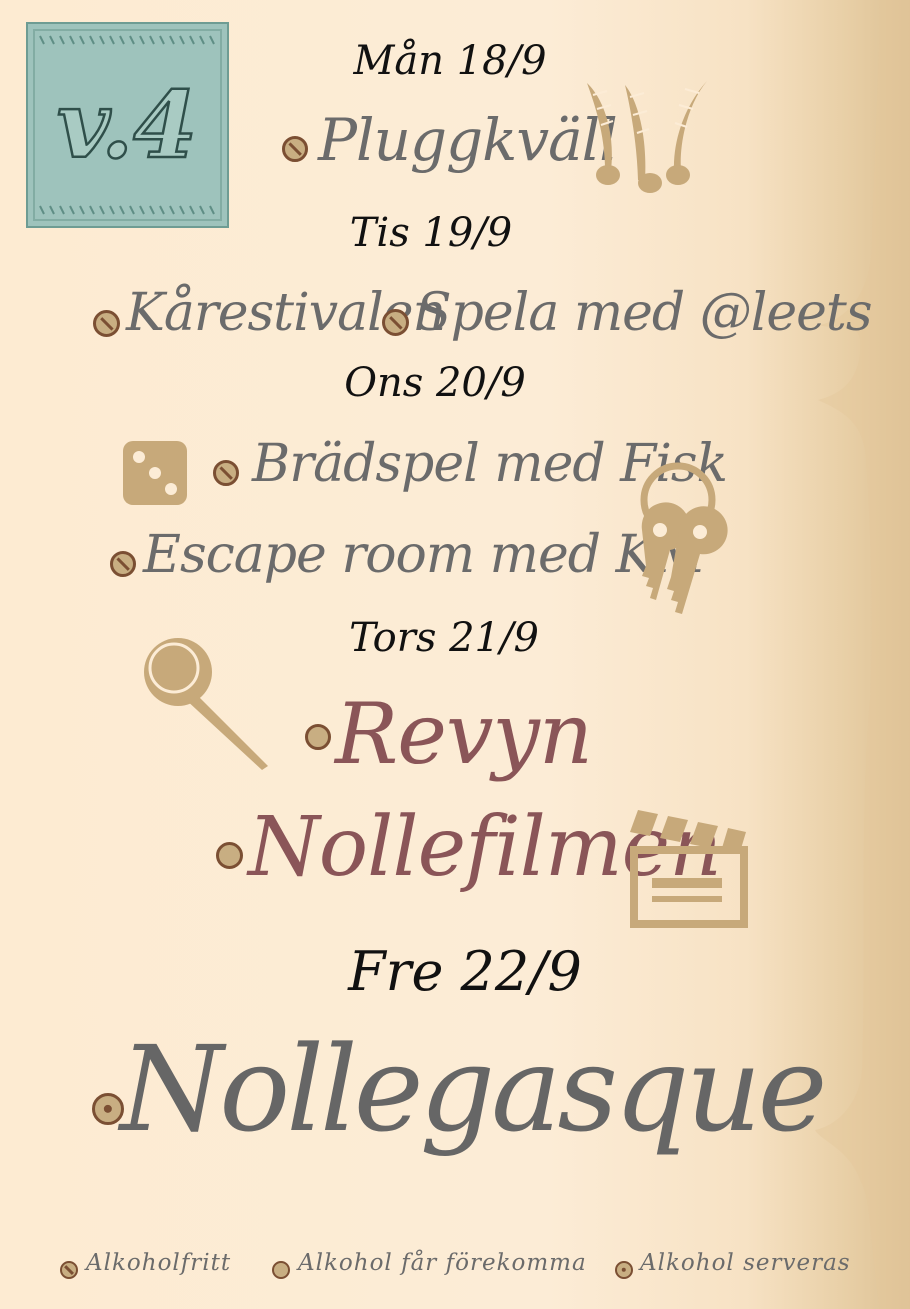 This screenshot has height=1309, width=910. I want to click on feathers-icon, so click(647, 137).